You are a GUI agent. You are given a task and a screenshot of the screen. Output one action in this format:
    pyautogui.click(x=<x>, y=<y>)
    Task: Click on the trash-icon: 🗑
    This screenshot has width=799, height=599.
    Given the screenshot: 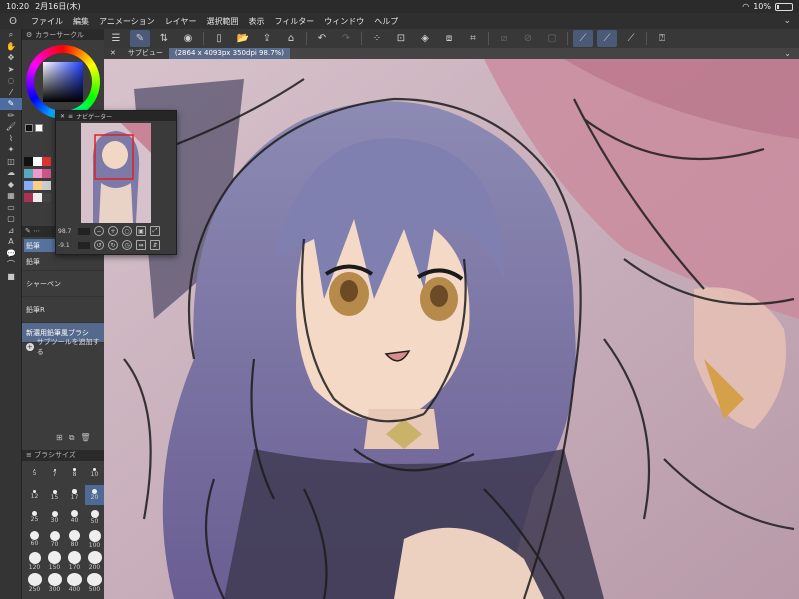 What is the action you would take?
    pyautogui.click(x=85, y=438)
    